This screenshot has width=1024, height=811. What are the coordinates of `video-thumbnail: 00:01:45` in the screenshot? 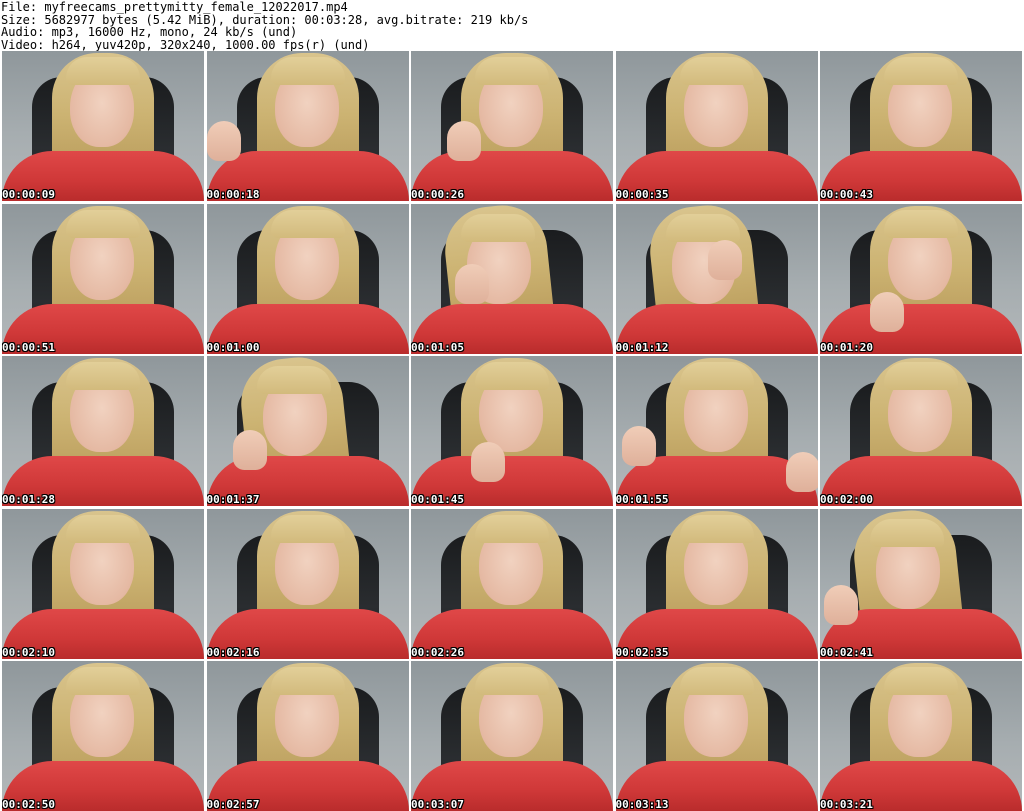 It's located at (512, 431).